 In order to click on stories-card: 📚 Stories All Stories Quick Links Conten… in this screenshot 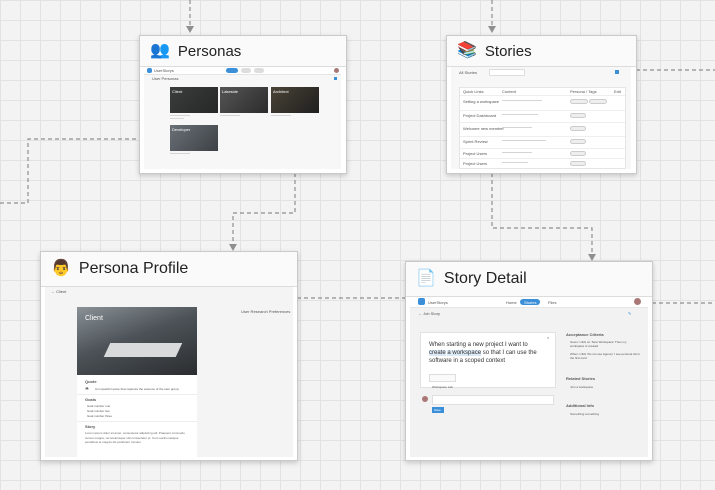, I will do `click(541, 104)`.